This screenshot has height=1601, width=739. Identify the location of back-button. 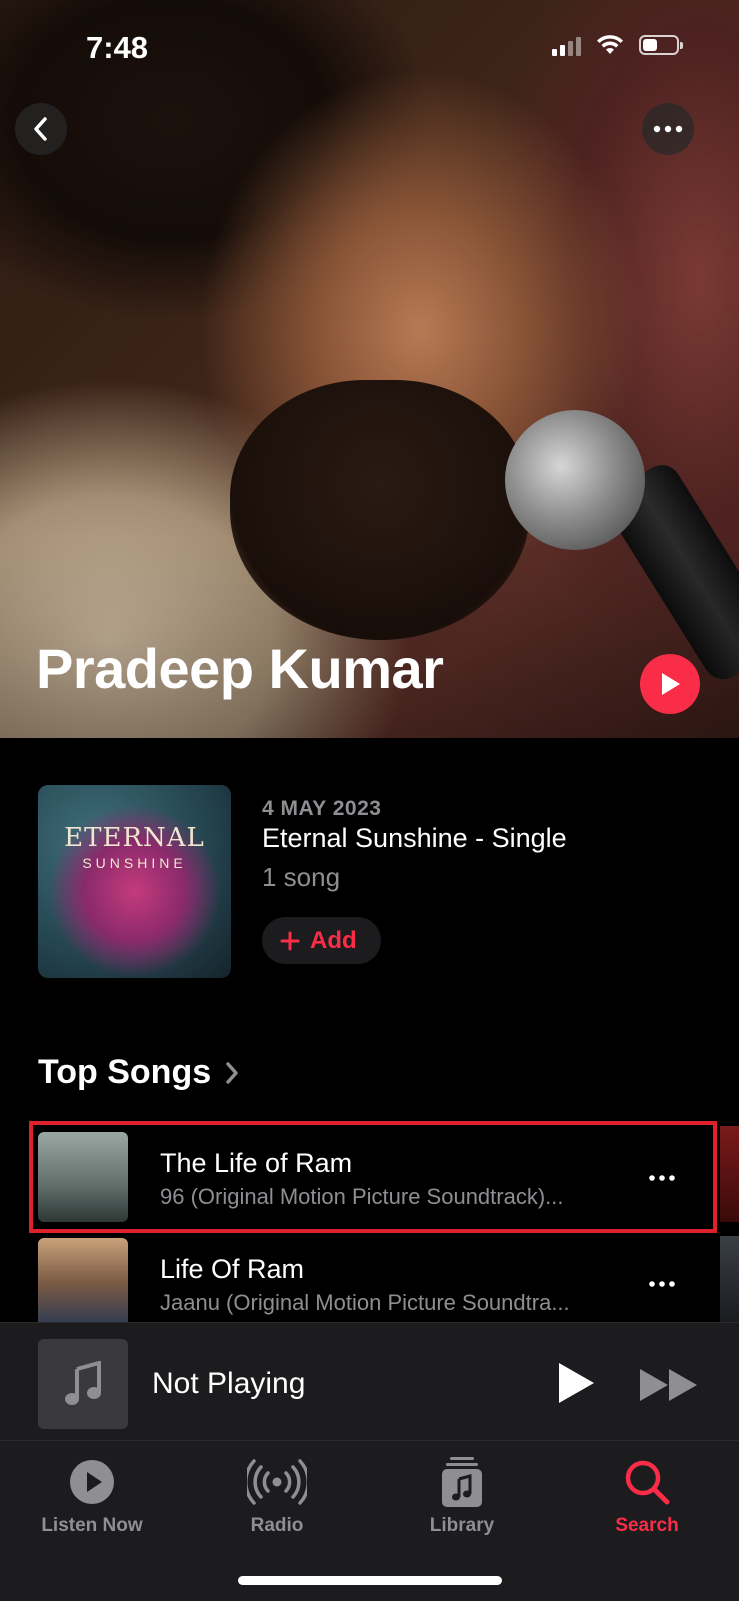
(41, 129).